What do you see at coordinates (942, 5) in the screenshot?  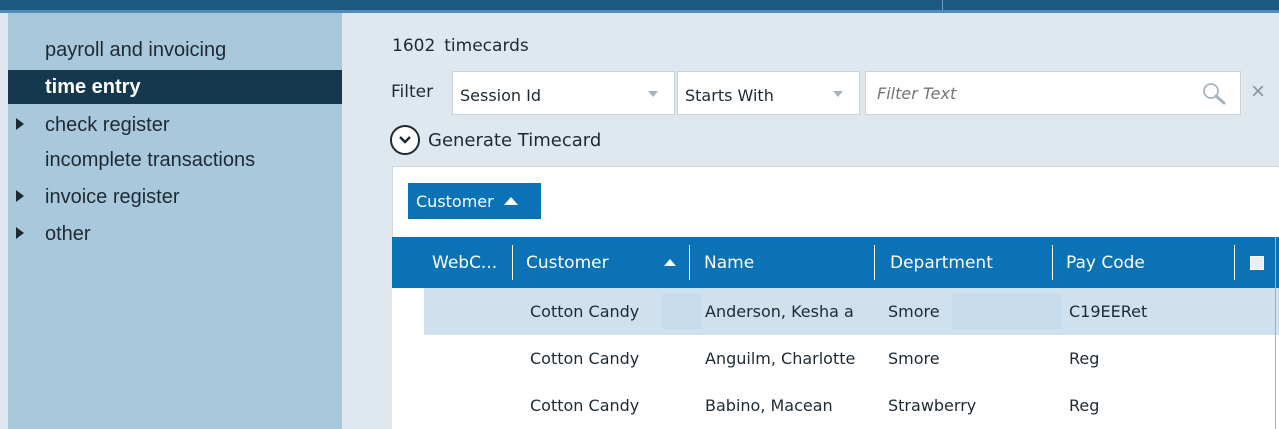 I see `top-bar-divider` at bounding box center [942, 5].